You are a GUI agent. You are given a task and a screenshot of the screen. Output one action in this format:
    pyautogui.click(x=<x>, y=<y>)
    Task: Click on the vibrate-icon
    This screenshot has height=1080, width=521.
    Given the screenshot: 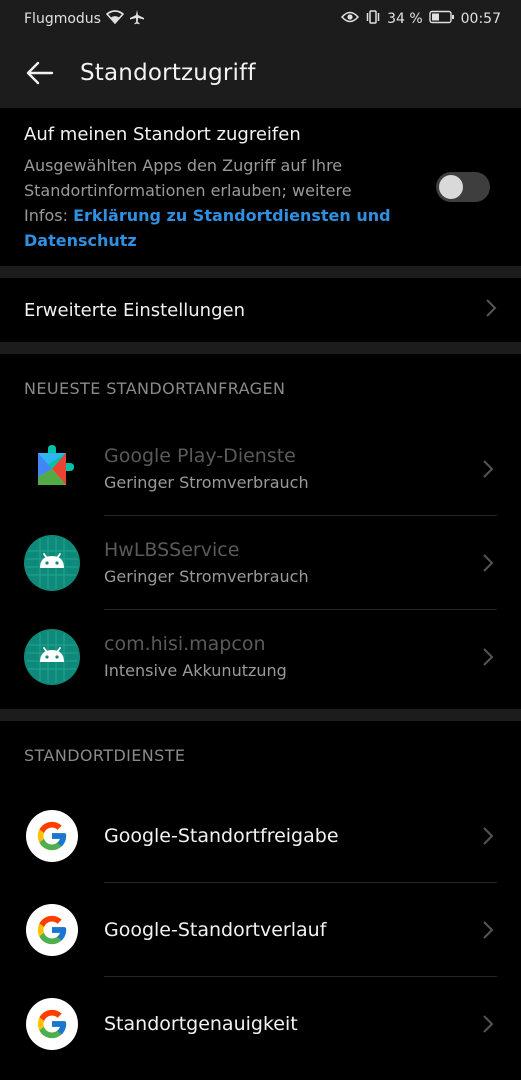 What is the action you would take?
    pyautogui.click(x=373, y=19)
    